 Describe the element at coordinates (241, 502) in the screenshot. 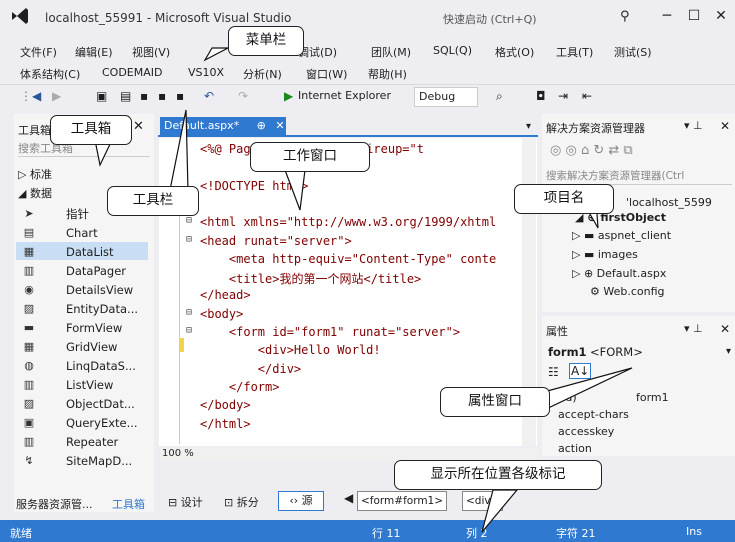

I see `split-view-button: ⊡ 拆分` at that location.